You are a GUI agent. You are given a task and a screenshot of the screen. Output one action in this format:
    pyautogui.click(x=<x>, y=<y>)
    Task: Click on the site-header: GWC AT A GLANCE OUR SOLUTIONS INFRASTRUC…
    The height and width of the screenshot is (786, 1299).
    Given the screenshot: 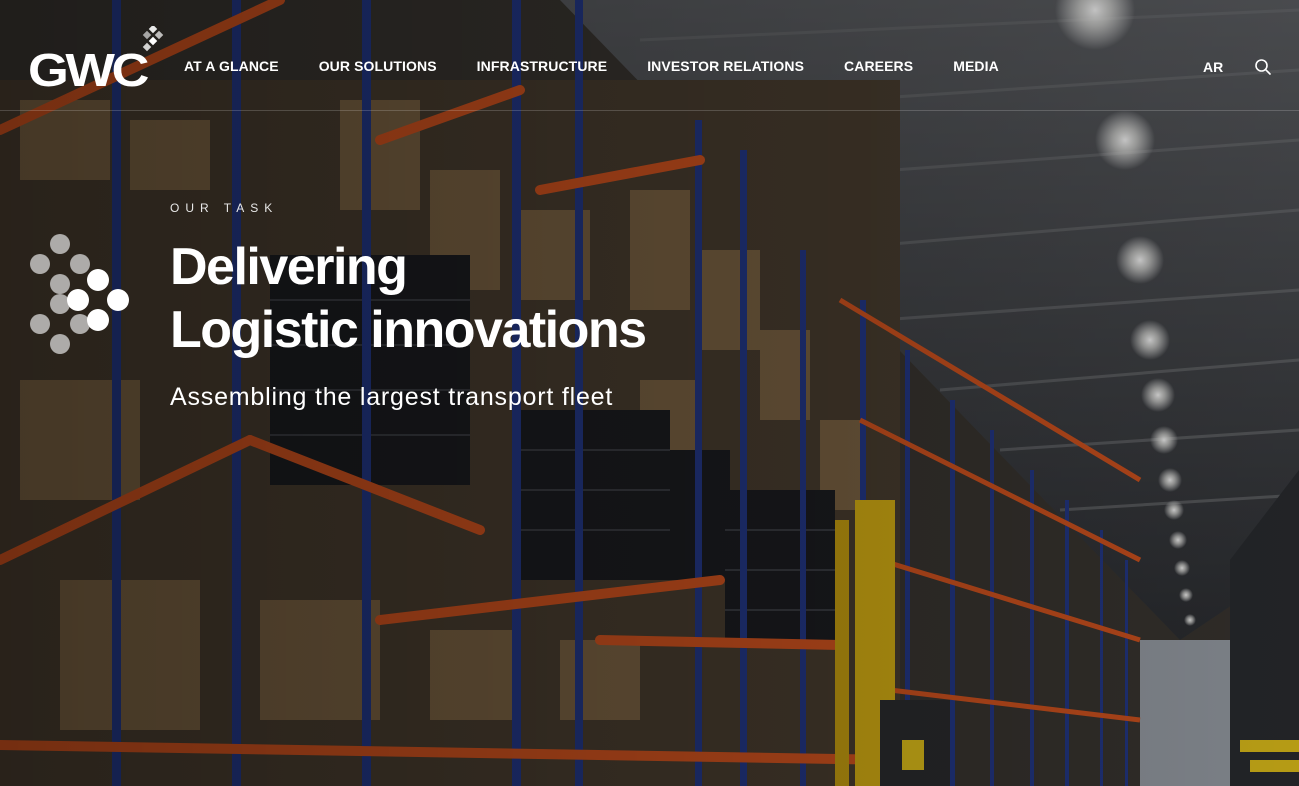 What is the action you would take?
    pyautogui.click(x=649, y=55)
    